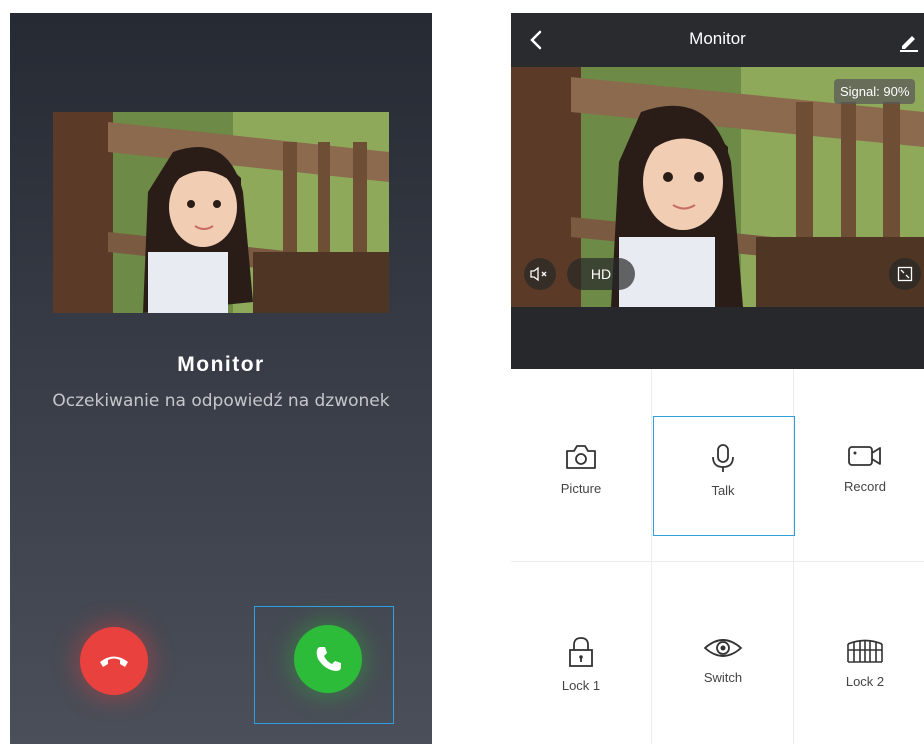 This screenshot has width=924, height=744. What do you see at coordinates (581, 685) in the screenshot?
I see `lock-1-label: Lock 1` at bounding box center [581, 685].